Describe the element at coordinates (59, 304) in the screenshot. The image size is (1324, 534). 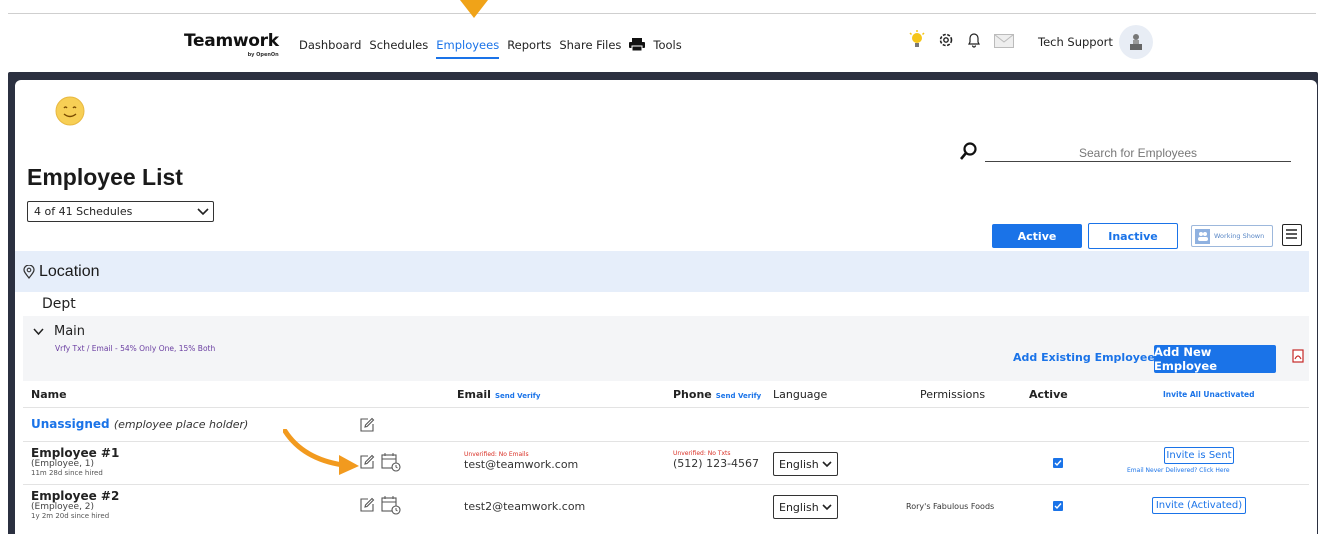
I see `dept-label: Dept` at that location.